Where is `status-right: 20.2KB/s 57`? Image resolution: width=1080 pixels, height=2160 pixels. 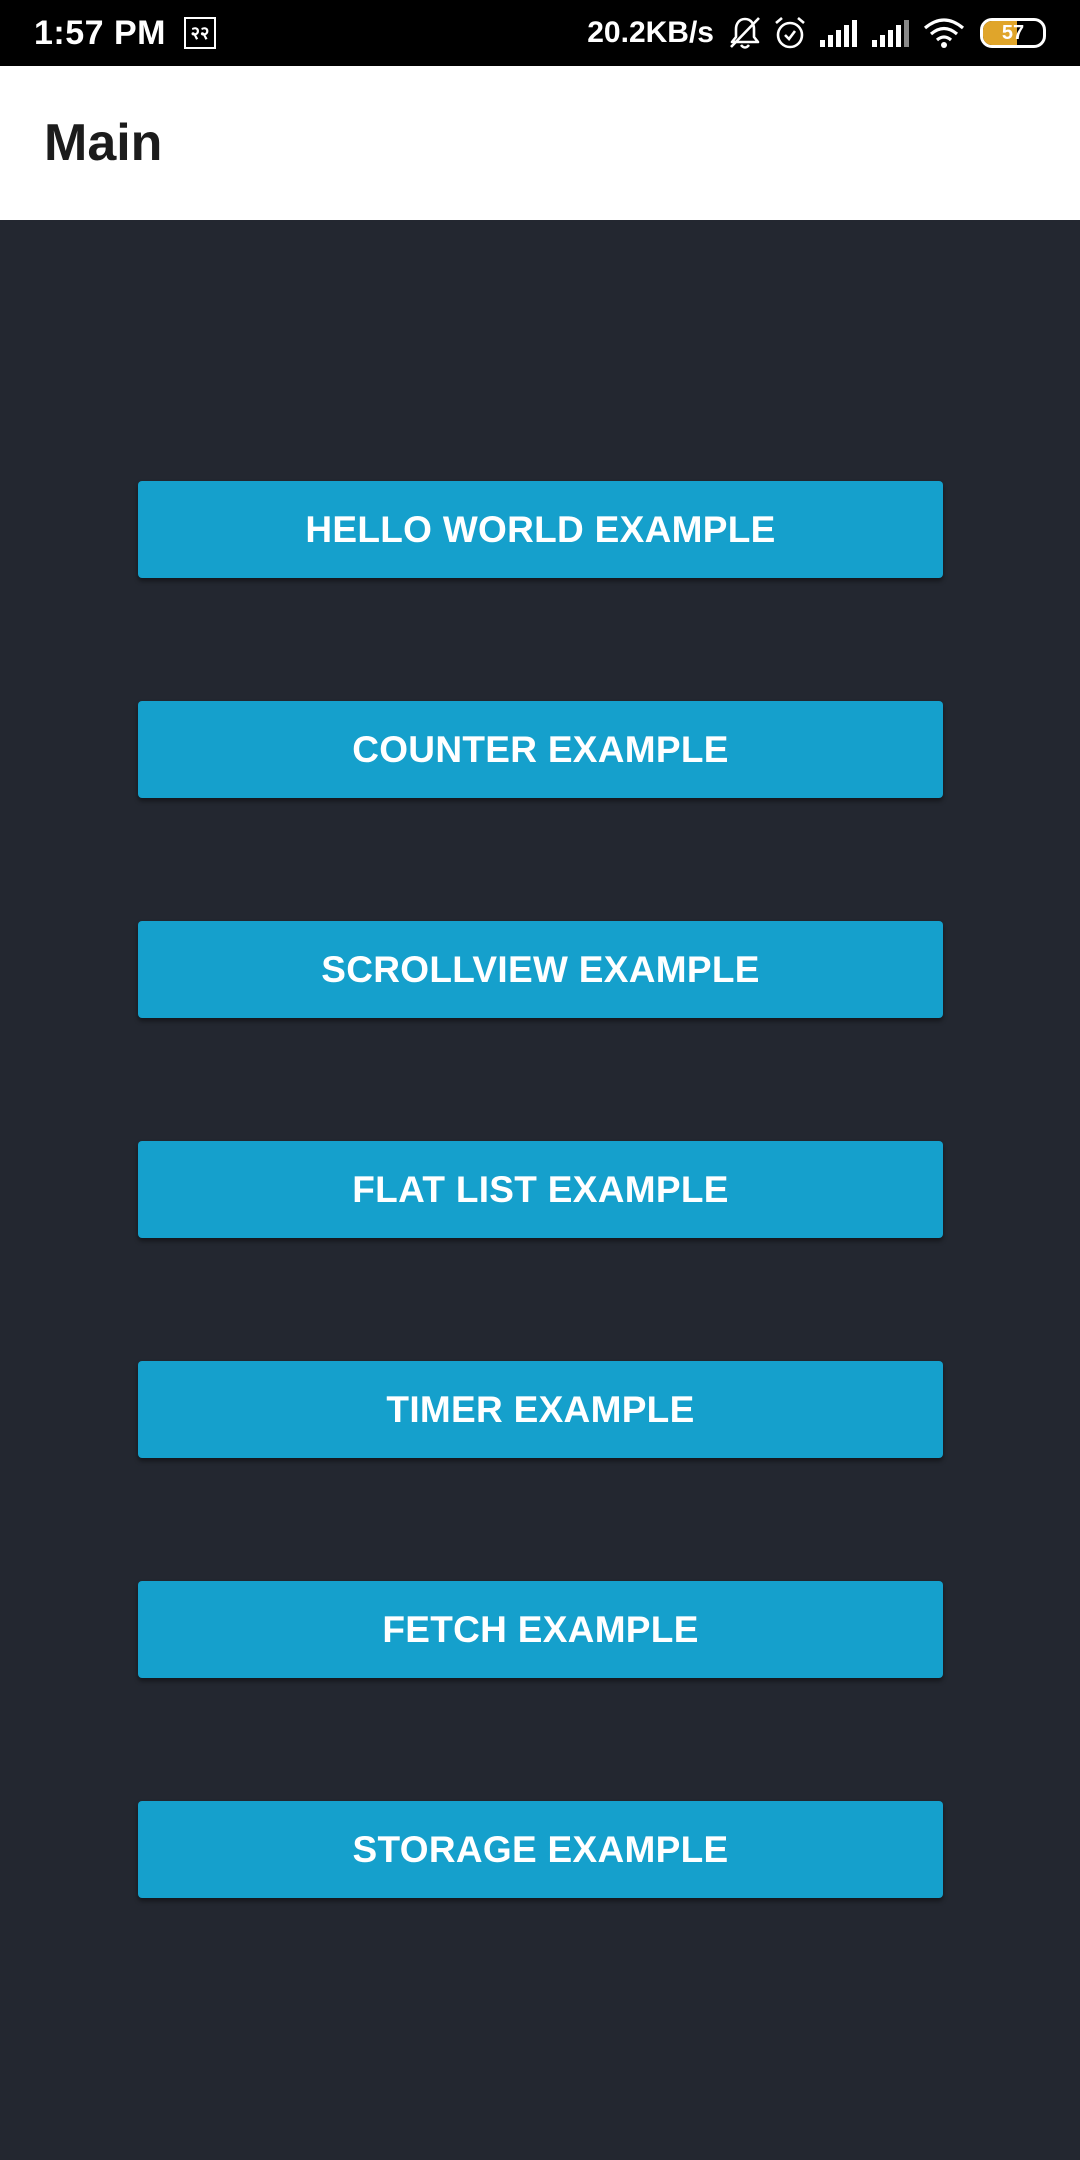
status-right: 20.2KB/s 57 is located at coordinates (816, 33).